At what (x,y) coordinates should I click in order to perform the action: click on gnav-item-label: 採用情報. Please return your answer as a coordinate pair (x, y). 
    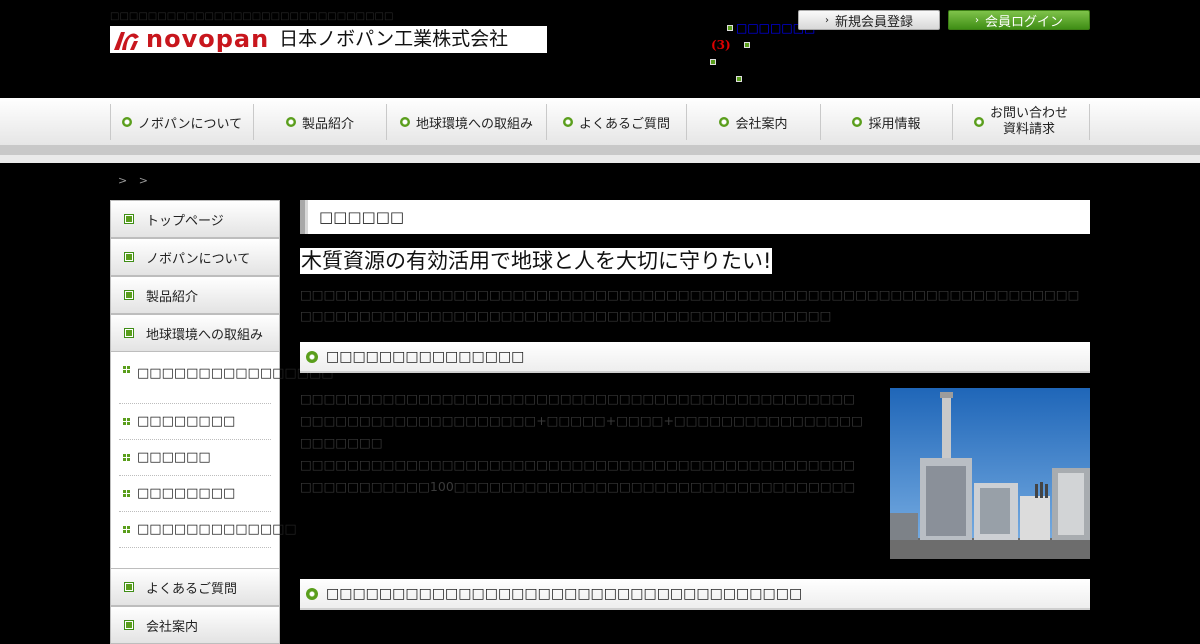
    Looking at the image, I should click on (894, 124).